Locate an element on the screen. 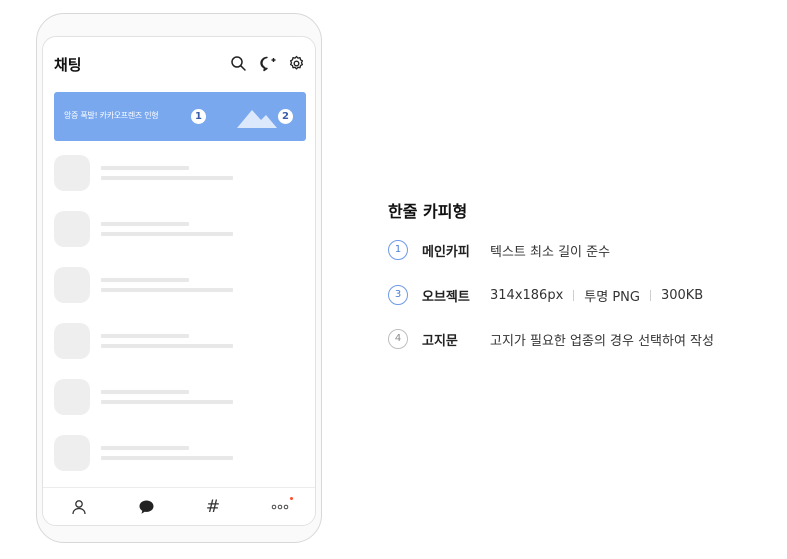 This screenshot has width=787, height=559. tab-friends is located at coordinates (79, 506).